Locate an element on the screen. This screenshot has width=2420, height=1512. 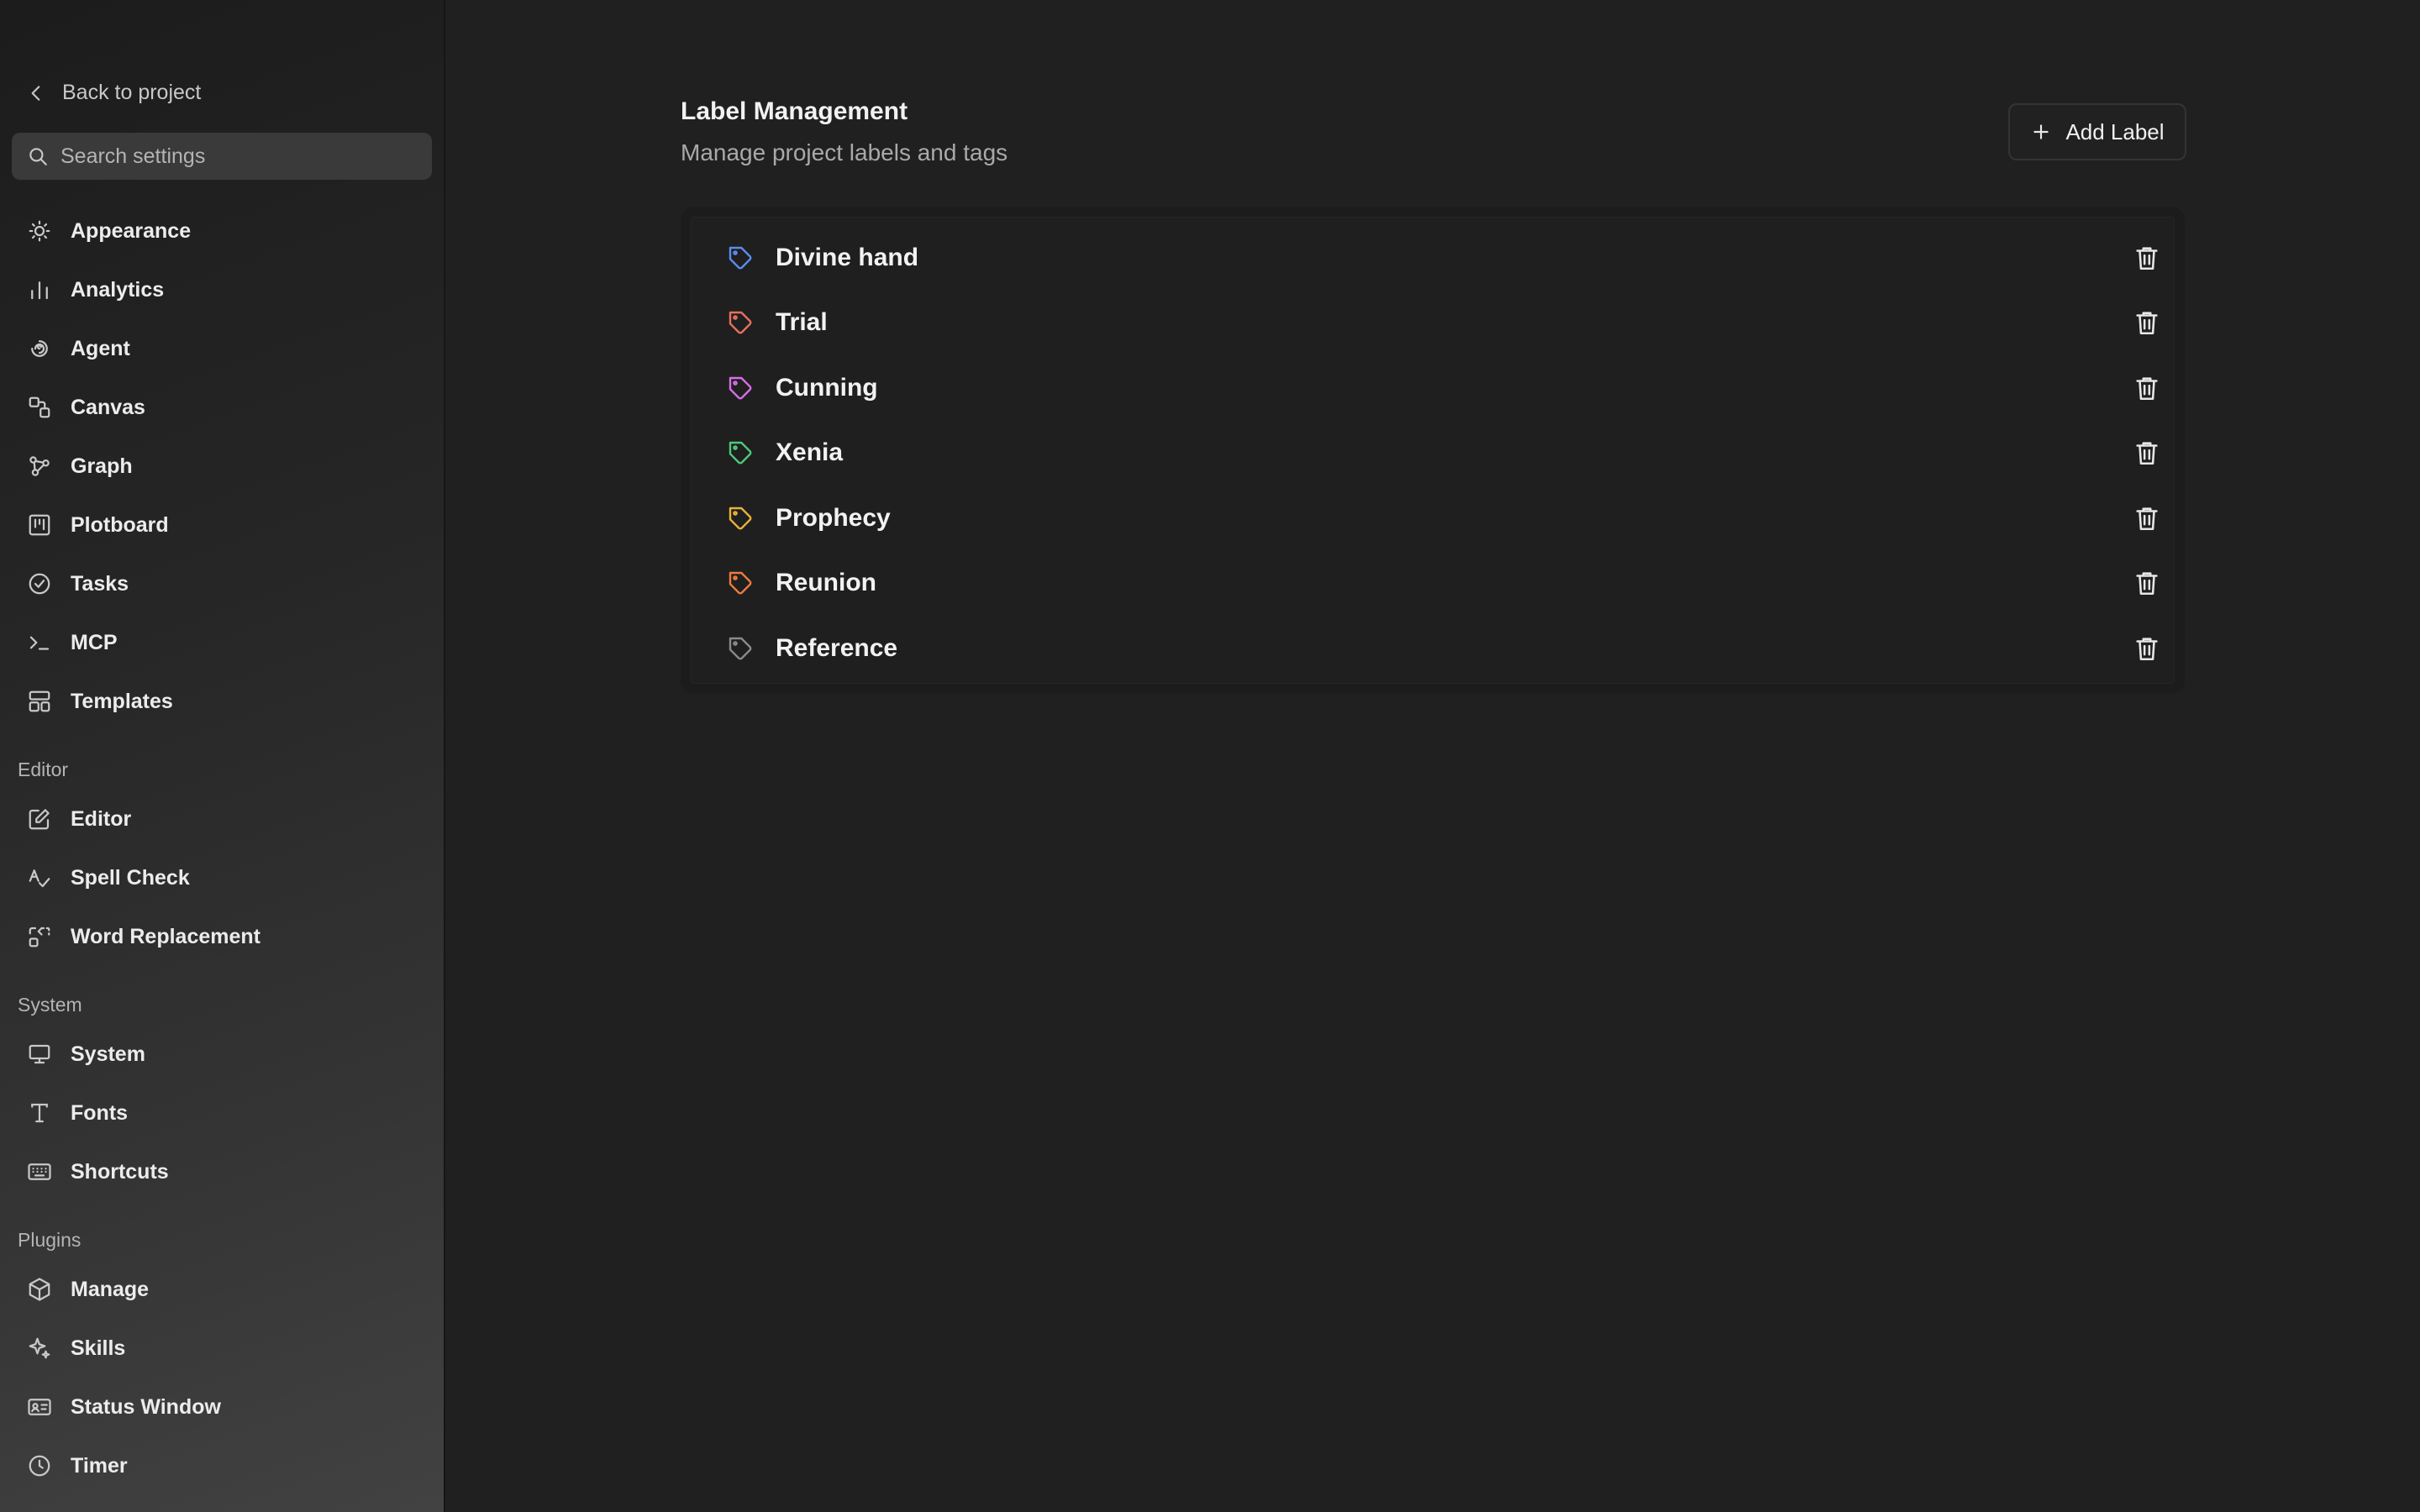
edit-icon is located at coordinates (39, 819).